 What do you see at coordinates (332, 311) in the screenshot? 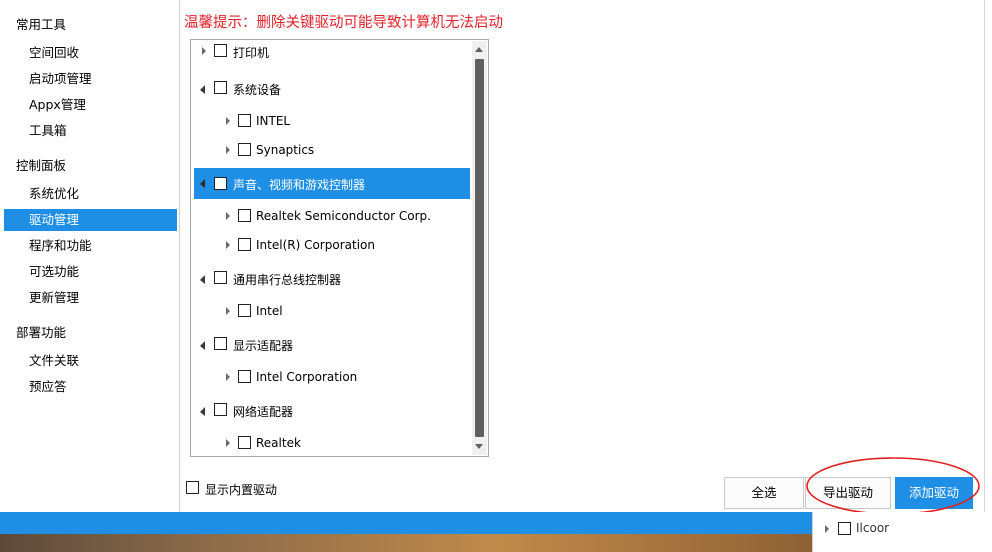
I see `tree-node: Intel` at bounding box center [332, 311].